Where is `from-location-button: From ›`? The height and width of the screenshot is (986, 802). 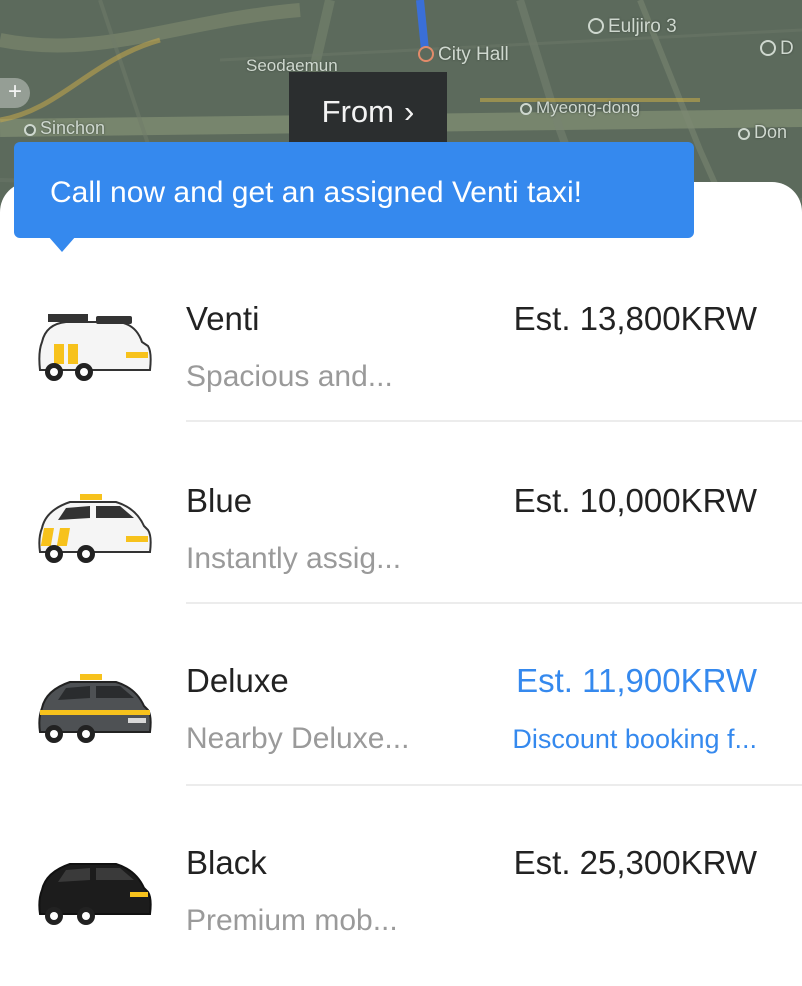
from-location-button: From › is located at coordinates (368, 112).